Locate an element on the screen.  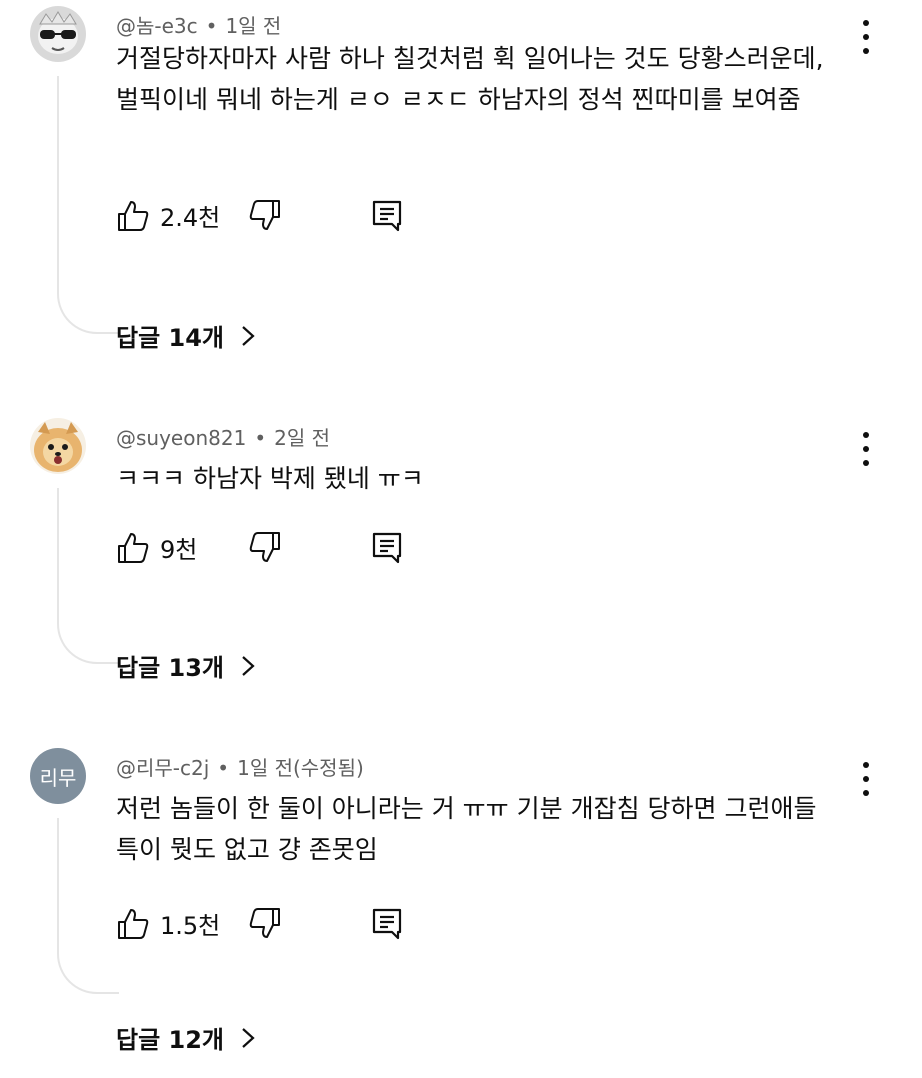
comment-text: ㅋㅋㅋ 하남자 박제 됐네 ㅠㅋ is located at coordinates (270, 478).